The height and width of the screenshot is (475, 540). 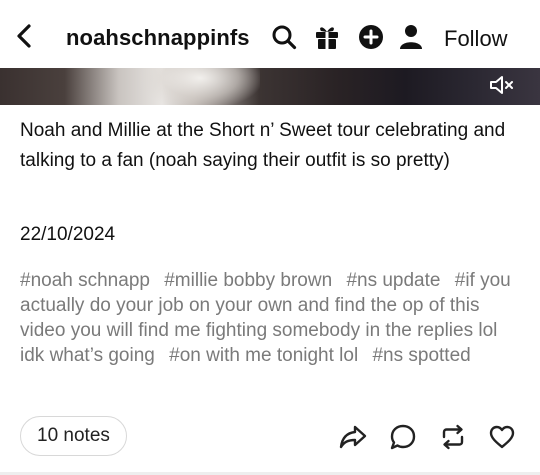 I want to click on back-button, so click(x=24, y=36).